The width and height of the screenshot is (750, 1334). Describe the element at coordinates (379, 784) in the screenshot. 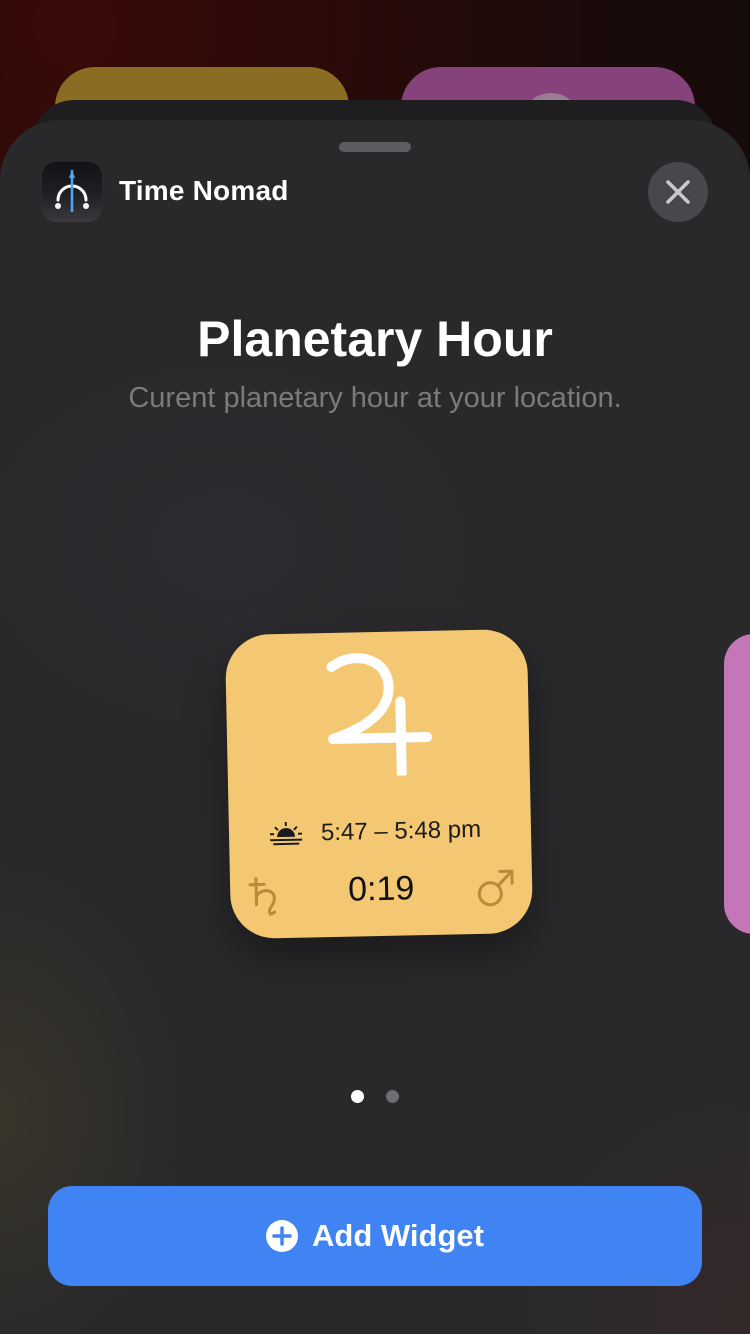

I see `planetary-hour-widget-preview: 5:47 – 5:48 pm 0:19` at that location.